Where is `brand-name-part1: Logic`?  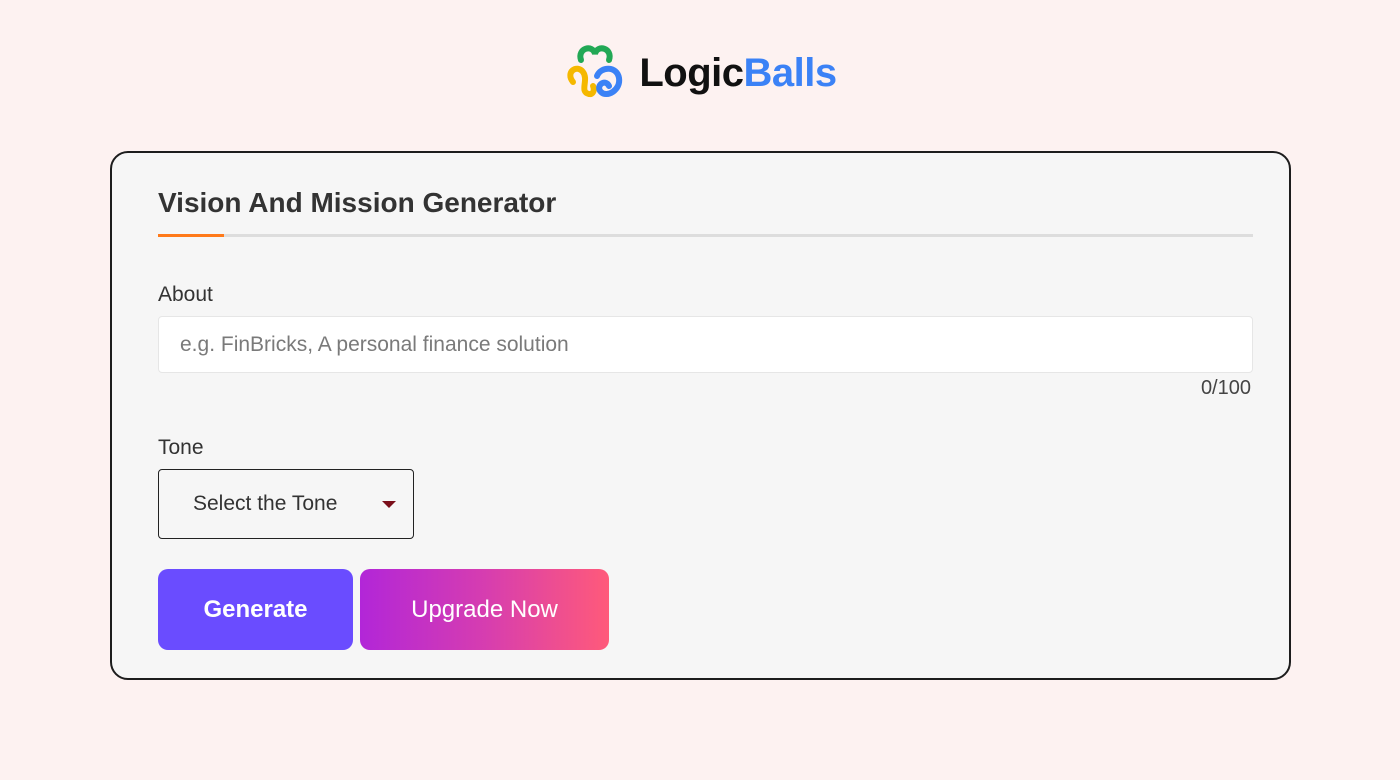
brand-name-part1: Logic is located at coordinates (691, 73).